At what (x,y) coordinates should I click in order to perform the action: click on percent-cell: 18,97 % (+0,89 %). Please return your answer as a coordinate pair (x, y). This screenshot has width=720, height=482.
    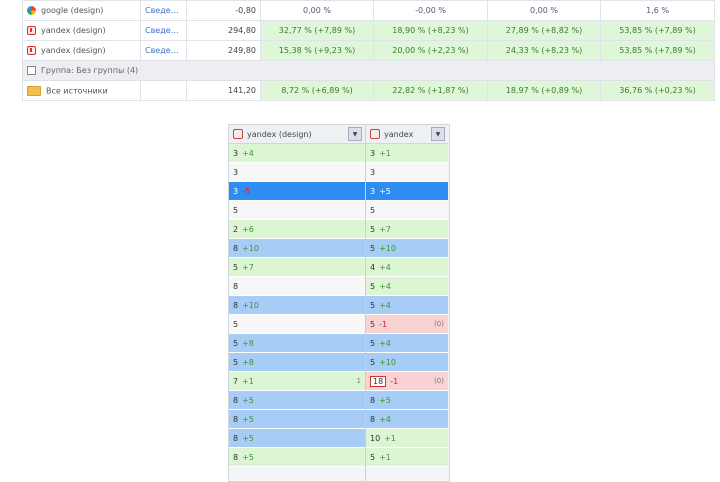
    Looking at the image, I should click on (544, 90).